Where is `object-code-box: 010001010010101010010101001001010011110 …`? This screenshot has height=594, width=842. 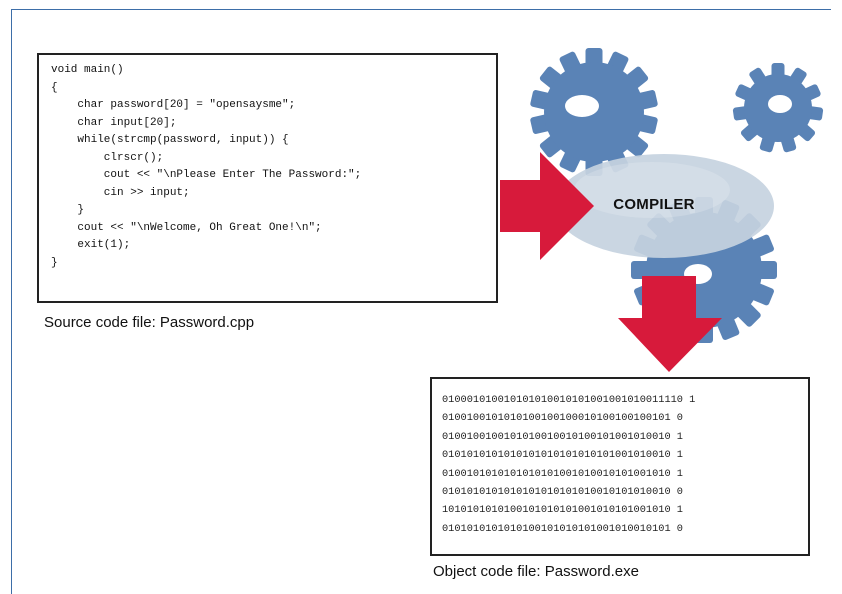
object-code-box: 010001010010101010010101001001010011110 … is located at coordinates (620, 466).